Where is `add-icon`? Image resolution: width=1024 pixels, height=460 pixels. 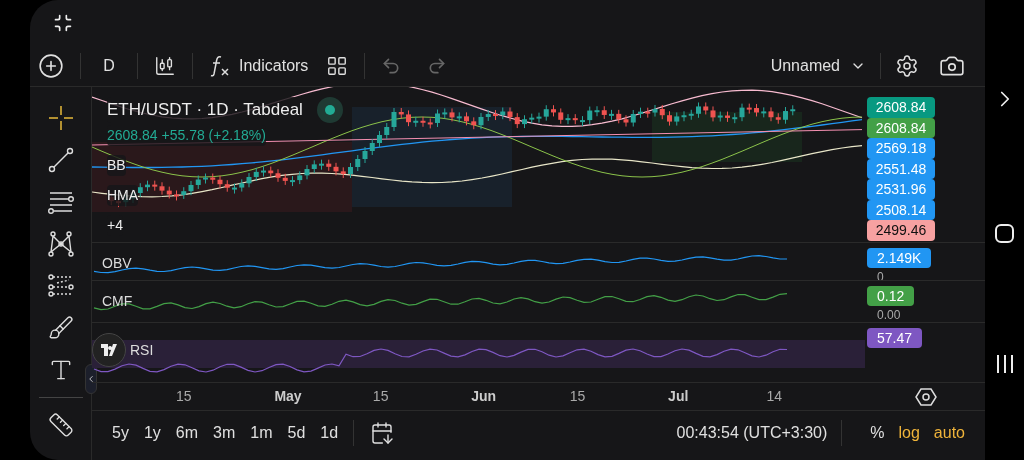
add-icon is located at coordinates (51, 65).